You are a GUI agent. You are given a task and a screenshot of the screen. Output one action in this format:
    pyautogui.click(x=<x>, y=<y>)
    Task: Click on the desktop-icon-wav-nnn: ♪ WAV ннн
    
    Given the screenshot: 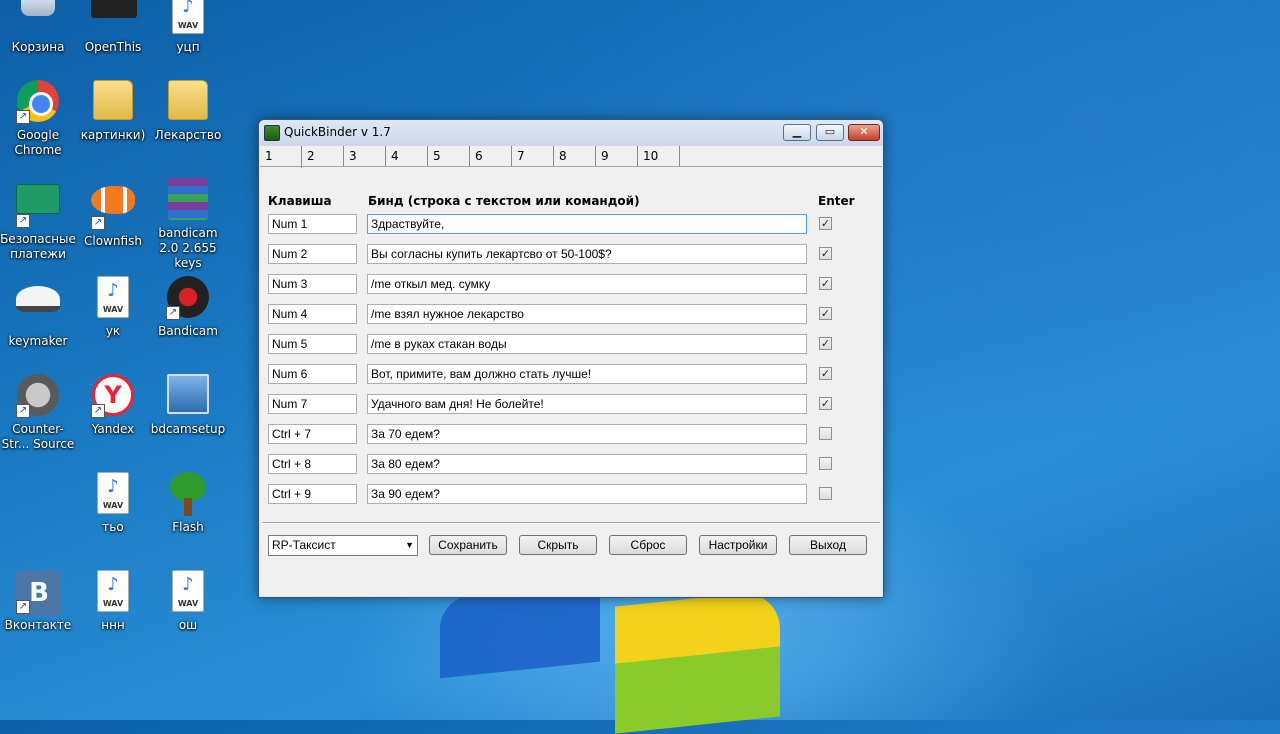 What is the action you would take?
    pyautogui.click(x=113, y=601)
    